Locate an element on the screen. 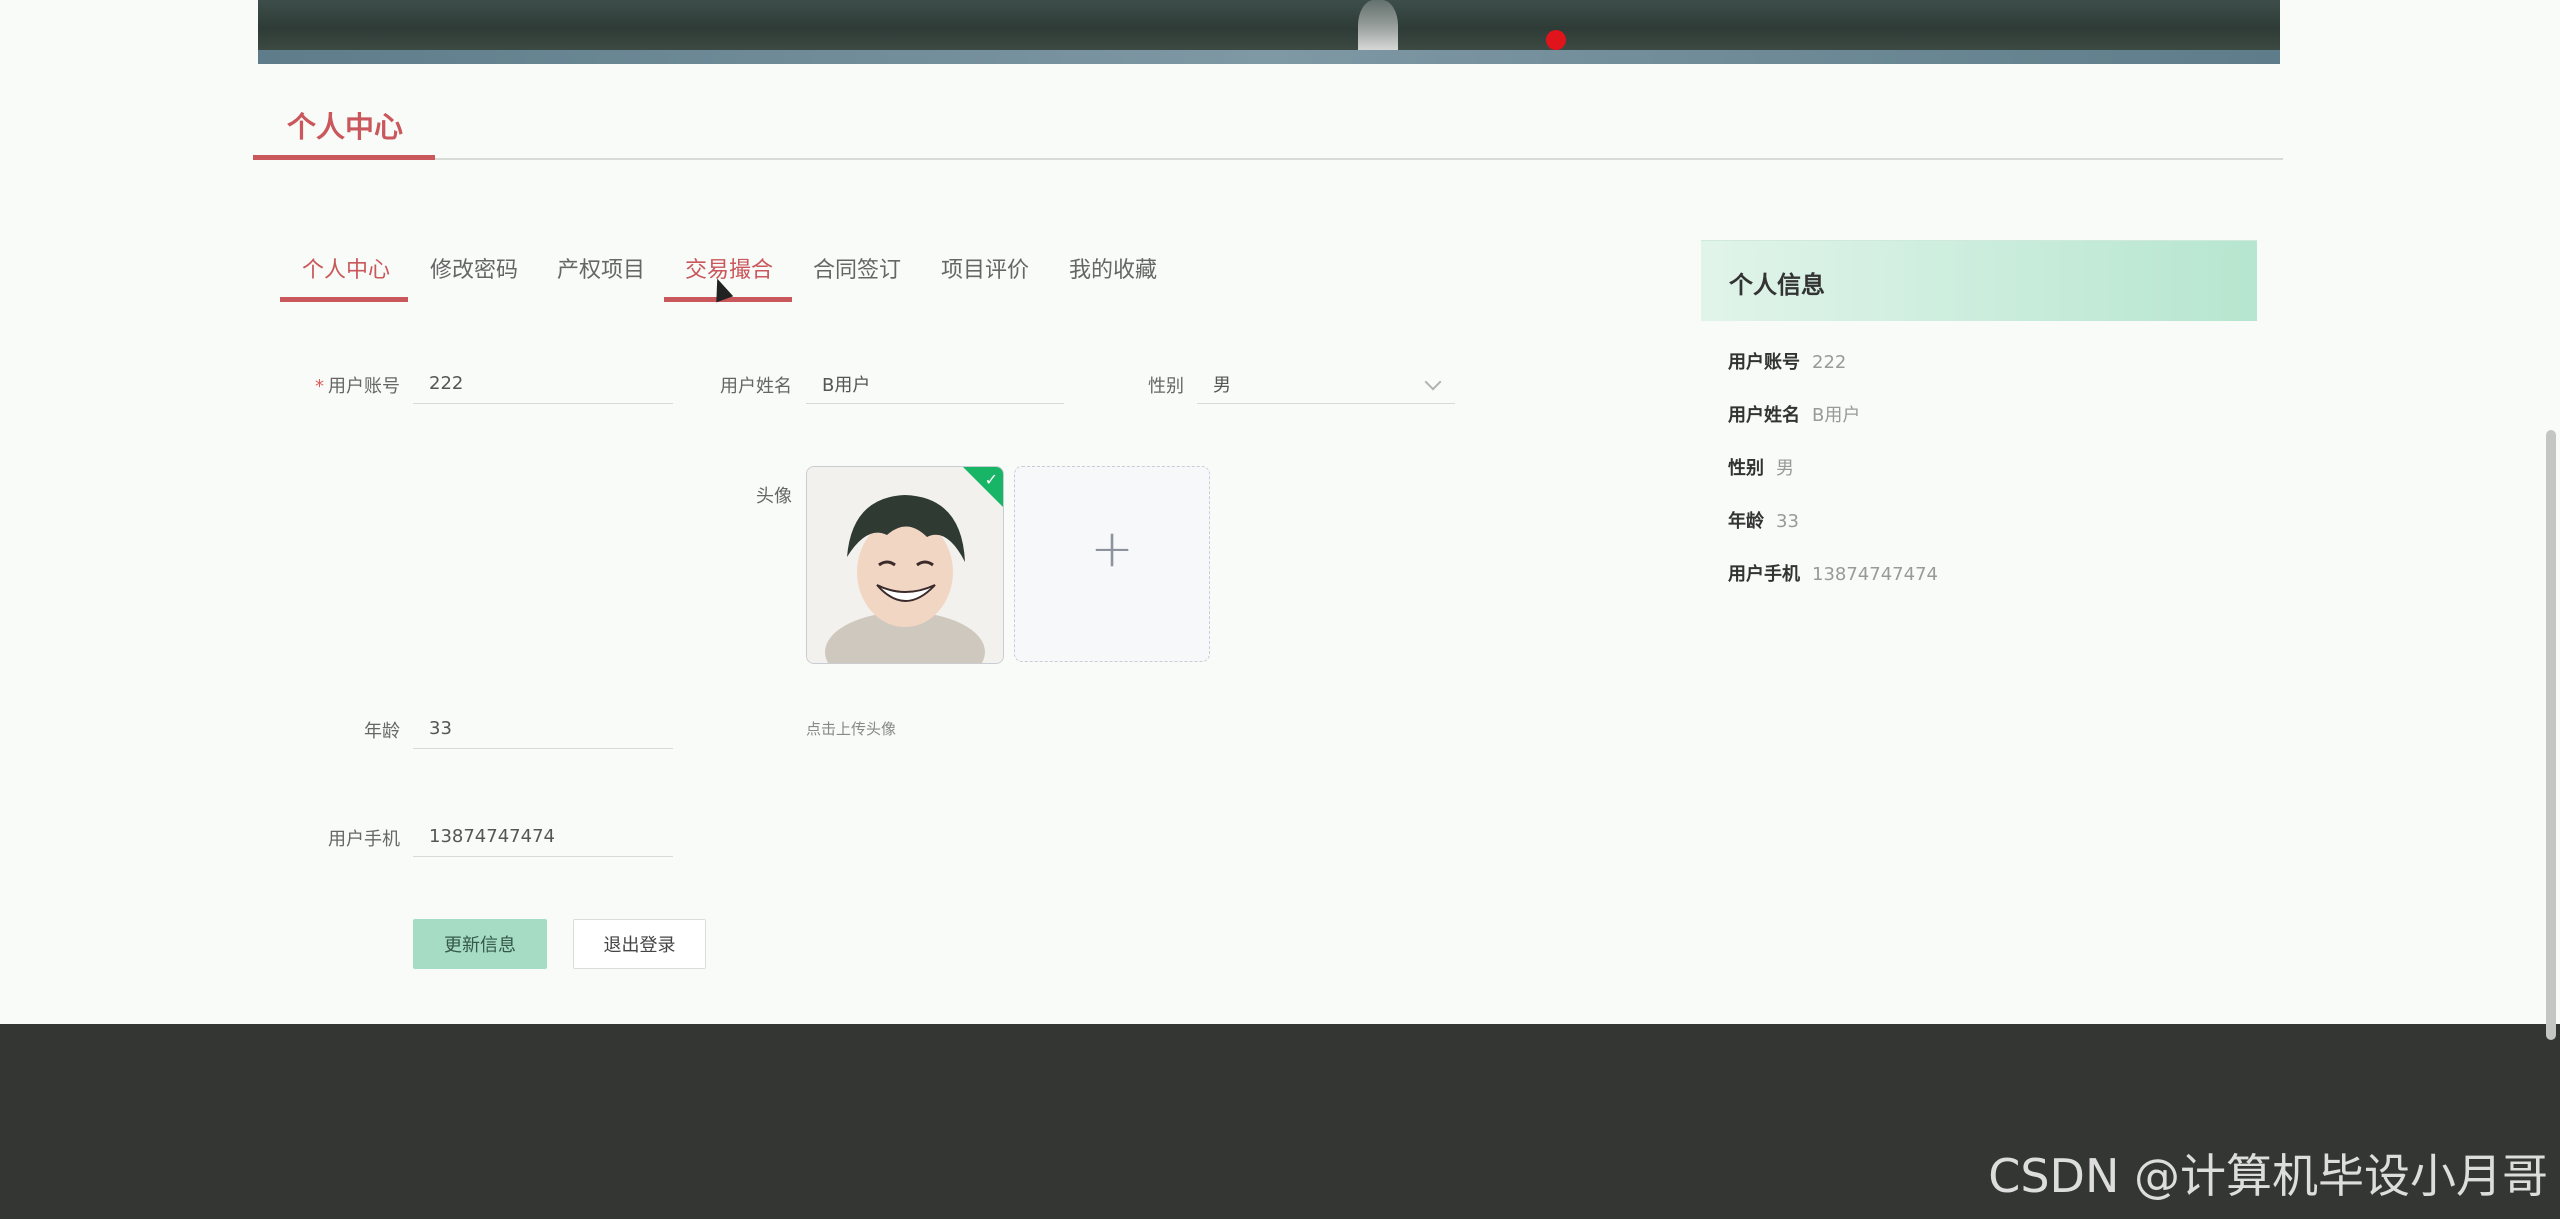  tab-change-password: 修改密码 is located at coordinates (474, 268).